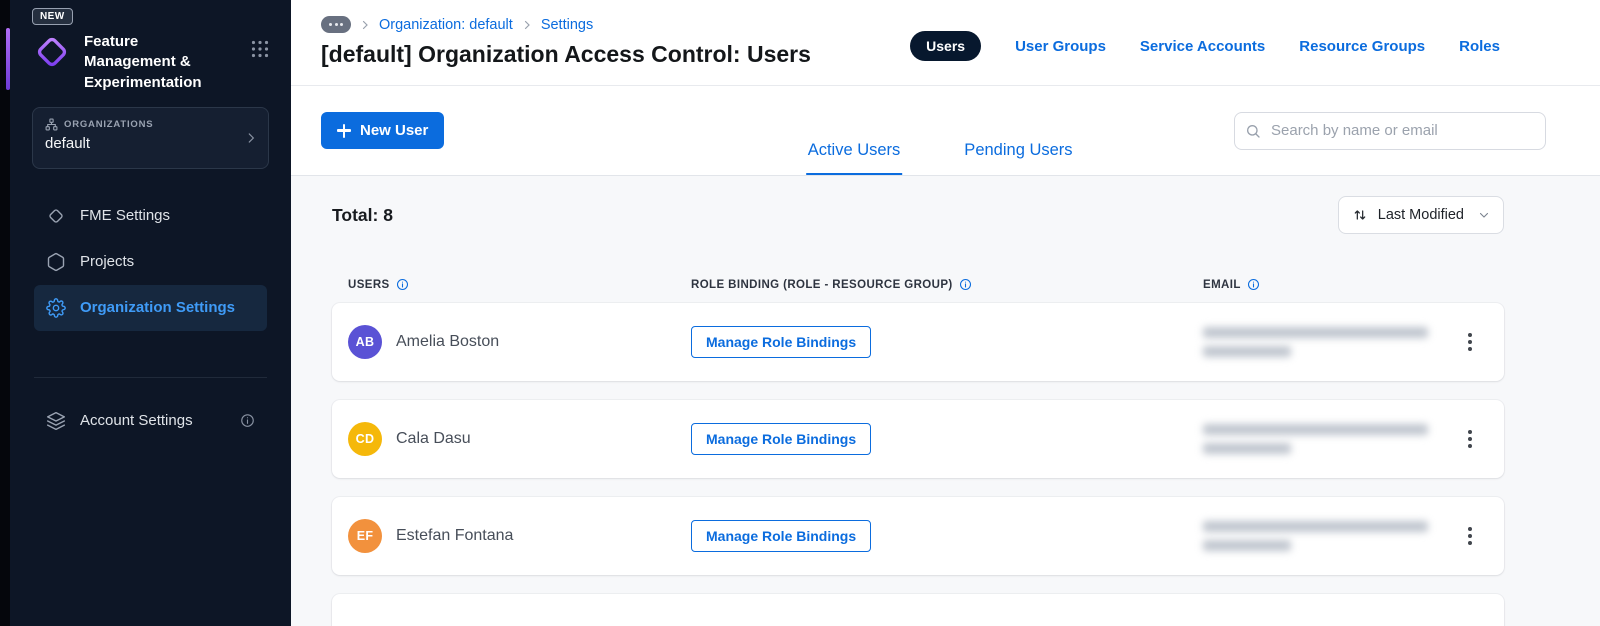  I want to click on sidebar-item-fme-settings: FME Settings, so click(150, 216).